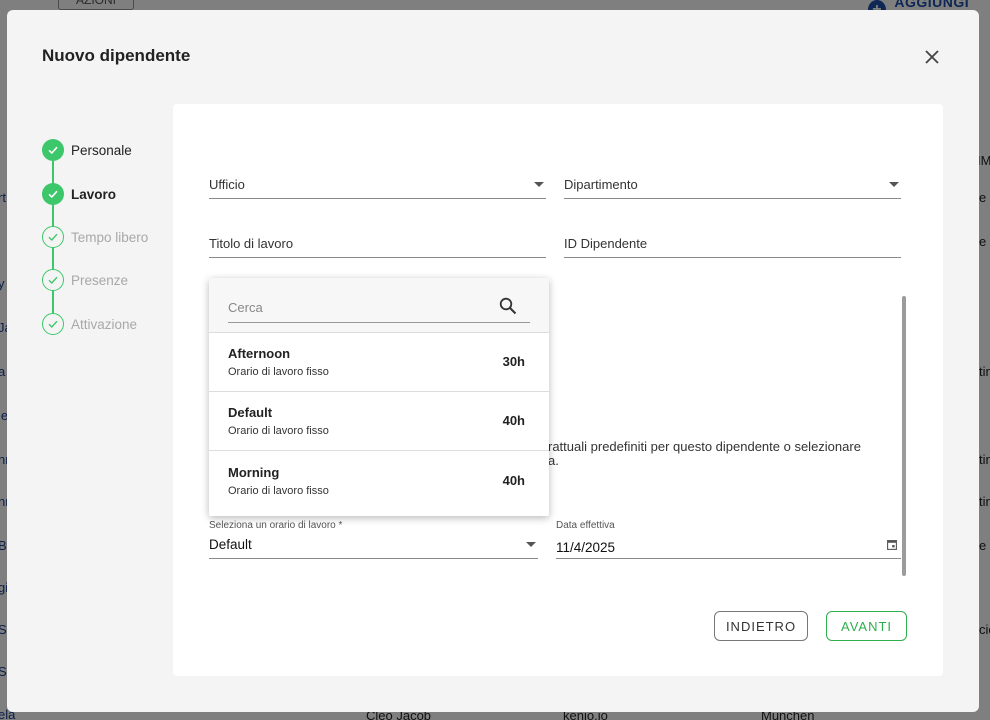 The image size is (990, 720). I want to click on employee-id-input: ID Dipendente, so click(732, 244).